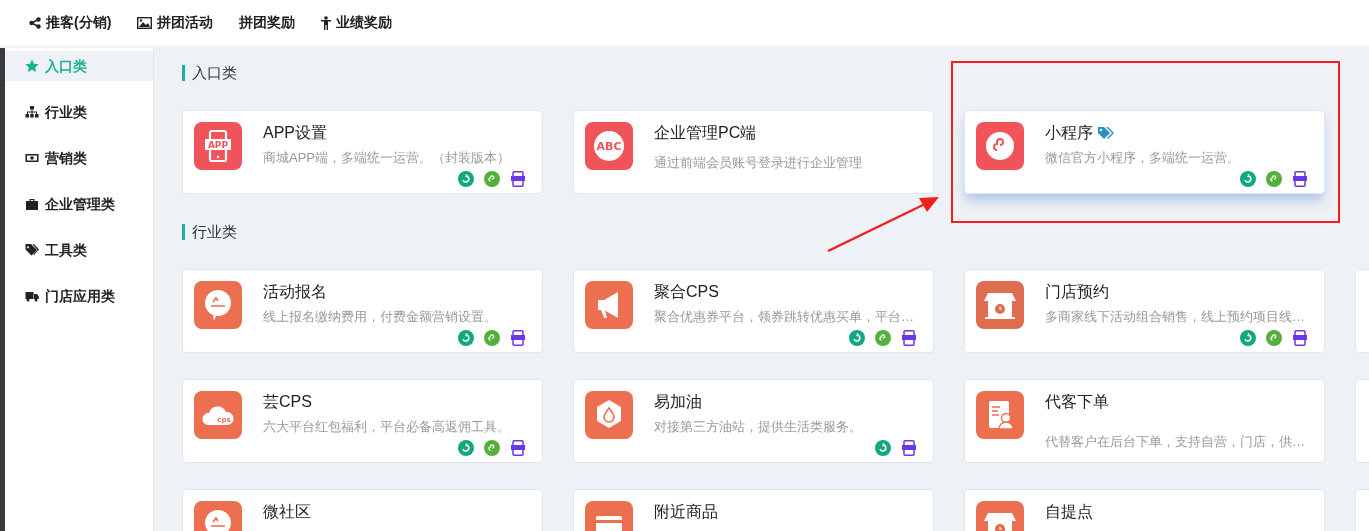  What do you see at coordinates (326, 22) in the screenshot?
I see `person-icon` at bounding box center [326, 22].